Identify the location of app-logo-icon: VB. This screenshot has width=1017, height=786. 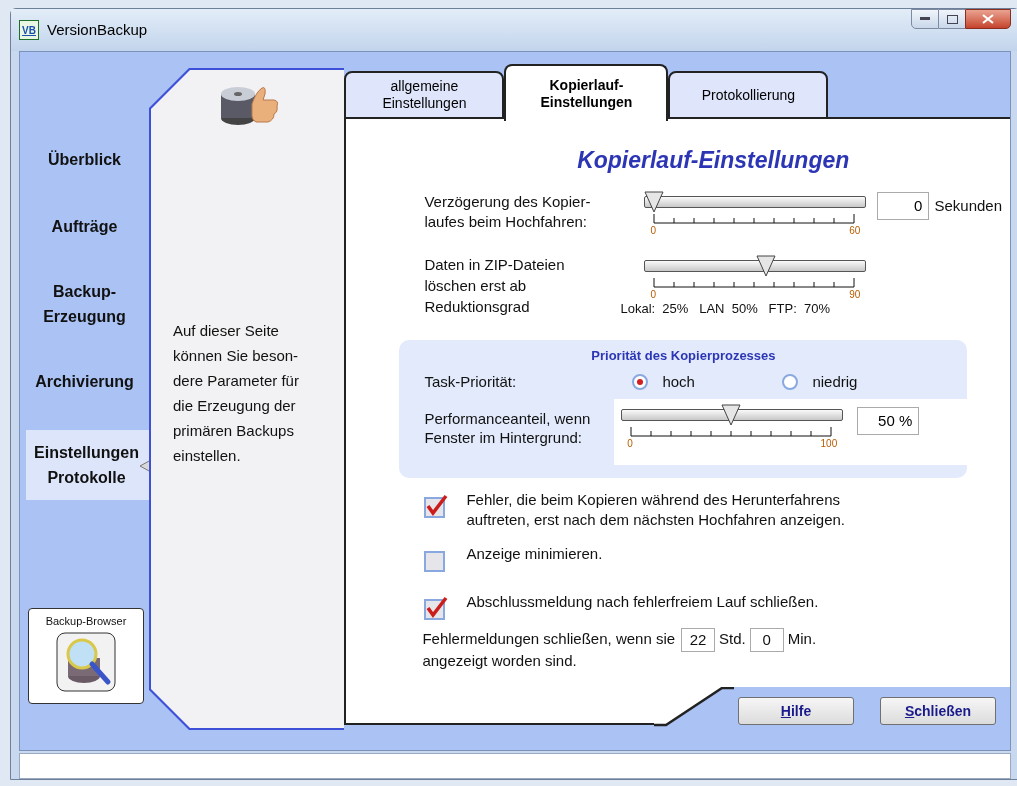
(29, 30).